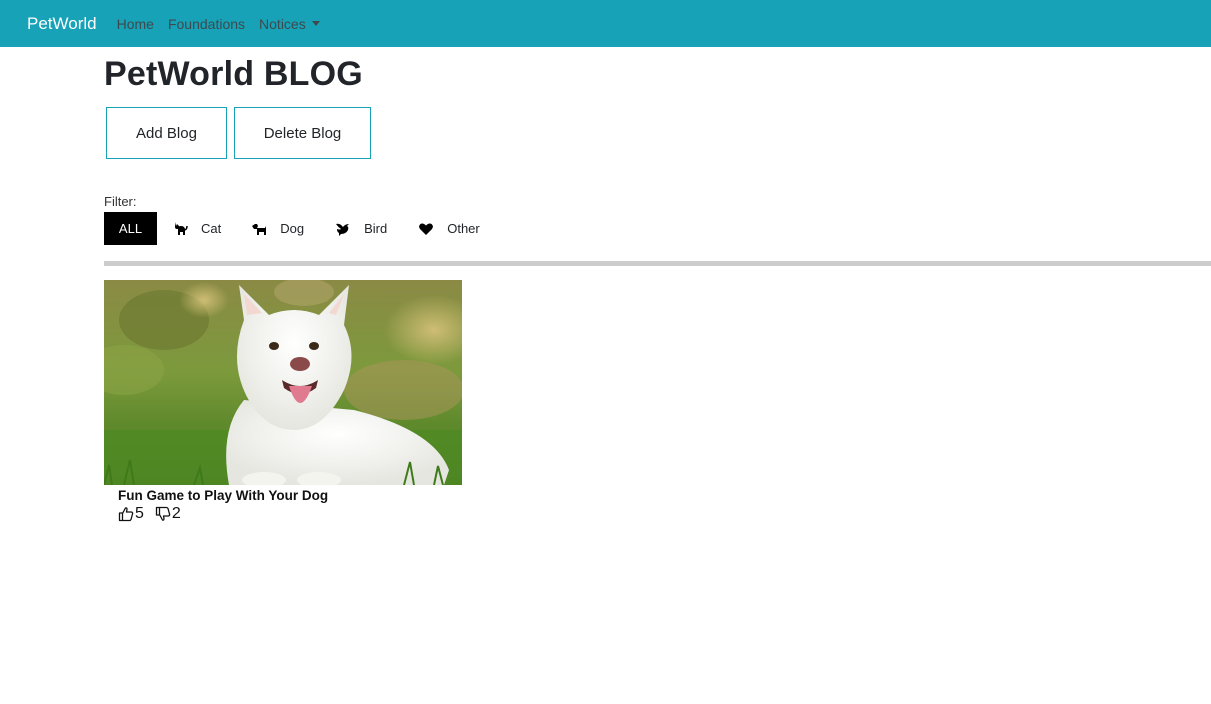 The image size is (1211, 704). What do you see at coordinates (343, 229) in the screenshot?
I see `bird-icon` at bounding box center [343, 229].